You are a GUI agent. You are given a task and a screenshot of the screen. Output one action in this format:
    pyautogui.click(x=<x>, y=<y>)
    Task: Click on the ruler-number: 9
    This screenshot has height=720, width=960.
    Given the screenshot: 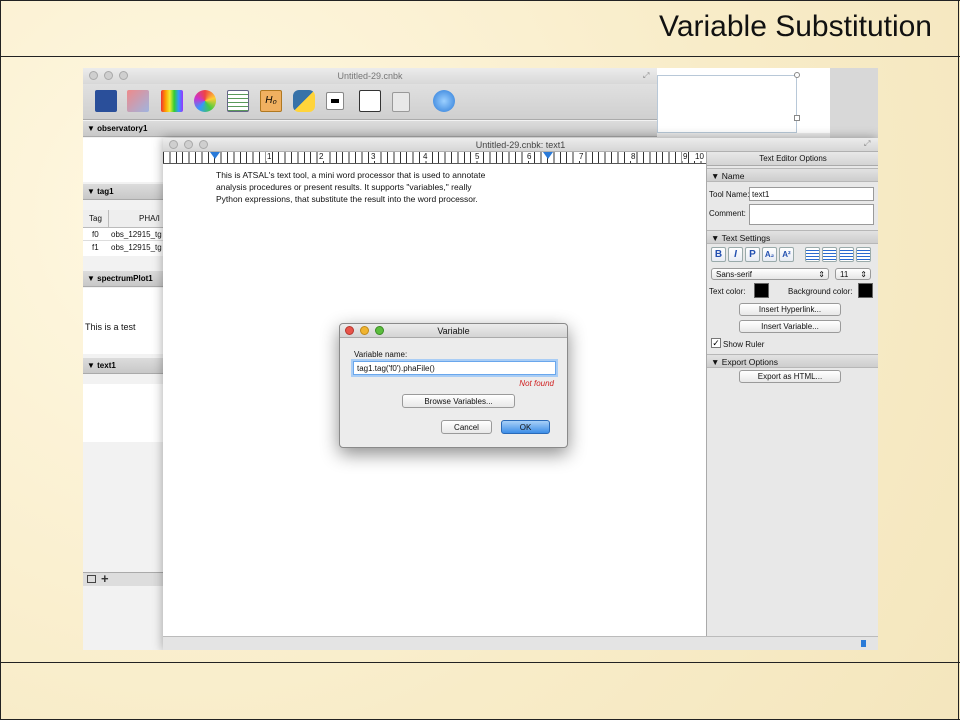 What is the action you would take?
    pyautogui.click(x=685, y=156)
    